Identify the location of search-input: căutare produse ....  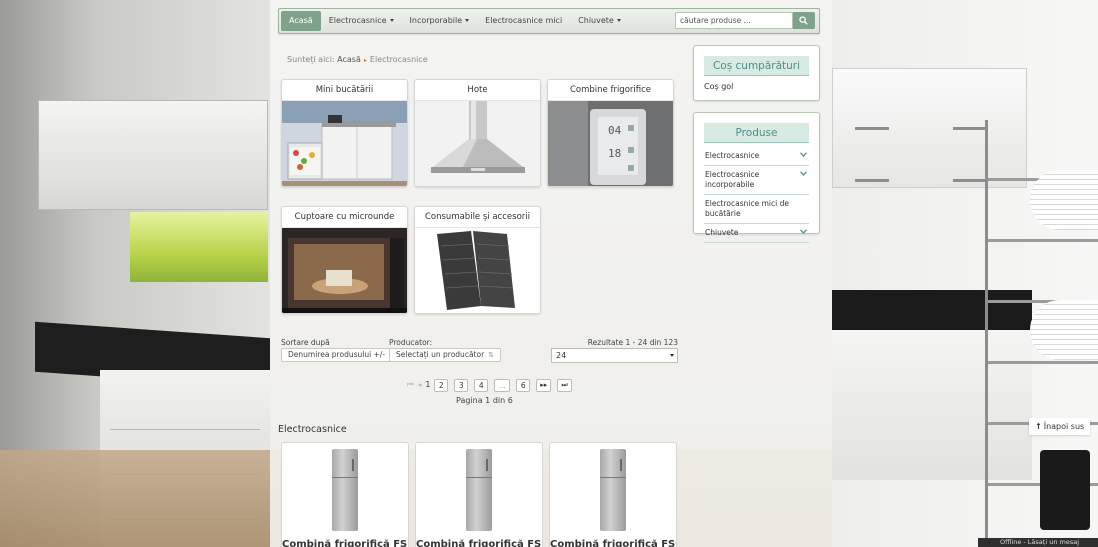
(734, 20).